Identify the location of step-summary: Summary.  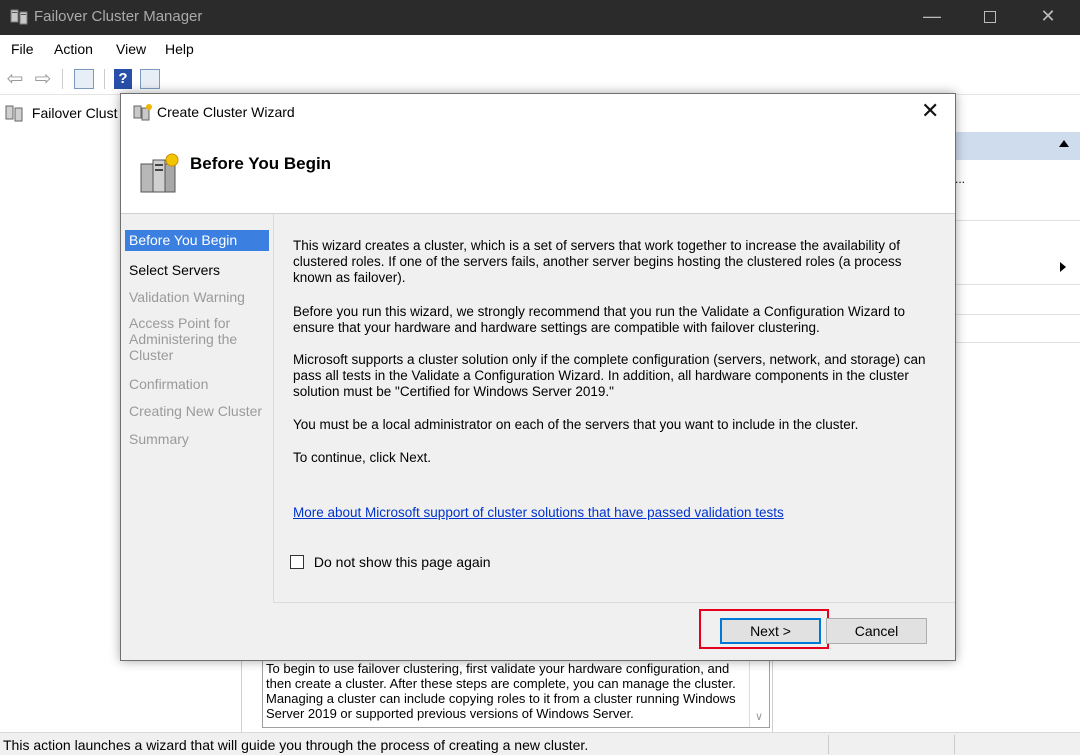
(159, 439).